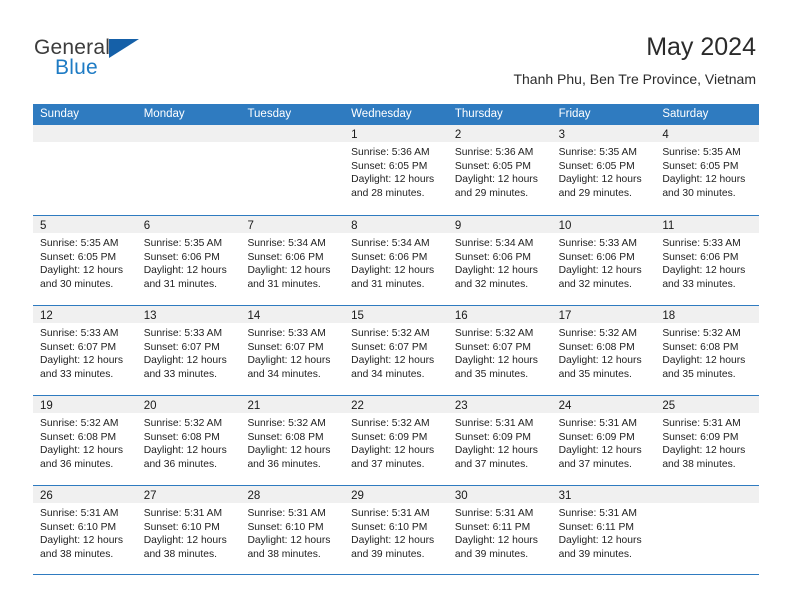 The width and height of the screenshot is (792, 612). What do you see at coordinates (85, 224) in the screenshot?
I see `day-number-strip: 5` at bounding box center [85, 224].